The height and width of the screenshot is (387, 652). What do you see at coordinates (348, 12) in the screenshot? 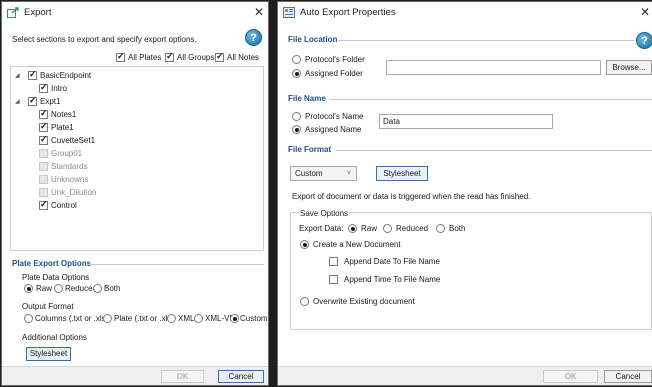
I see `auto-export-title: Auto Export Properties` at bounding box center [348, 12].